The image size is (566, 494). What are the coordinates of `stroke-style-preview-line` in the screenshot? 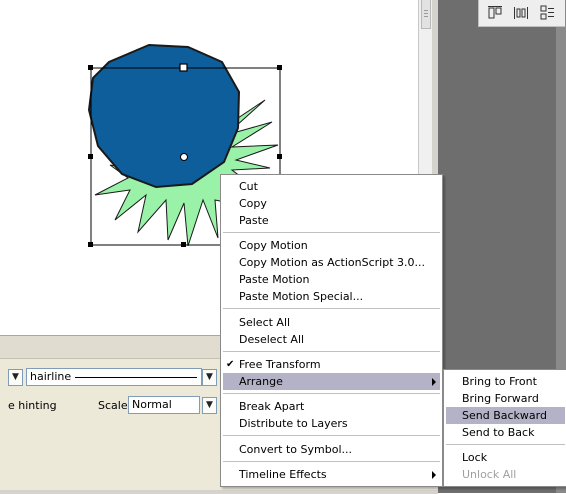 It's located at (136, 377).